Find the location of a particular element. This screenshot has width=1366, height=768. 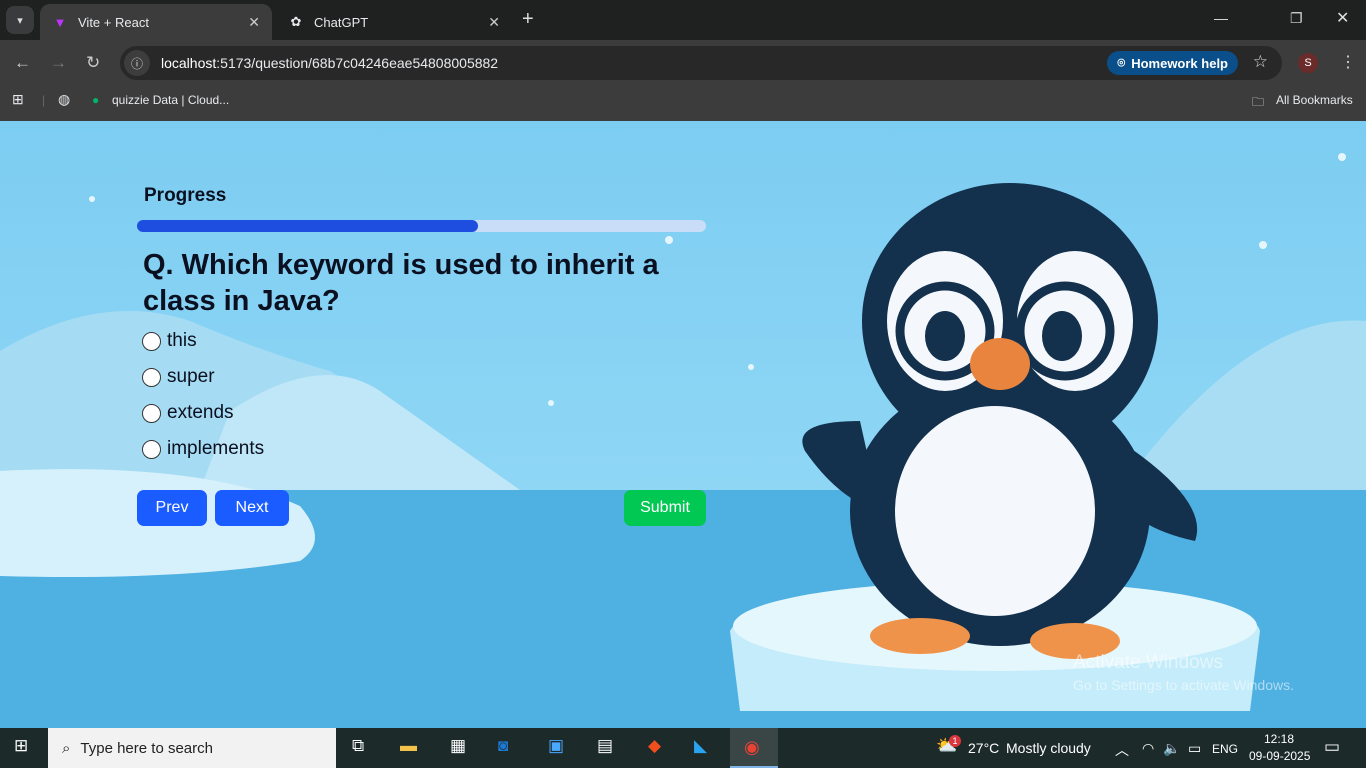

chrome-taskbar-button: ◉ is located at coordinates (754, 748).